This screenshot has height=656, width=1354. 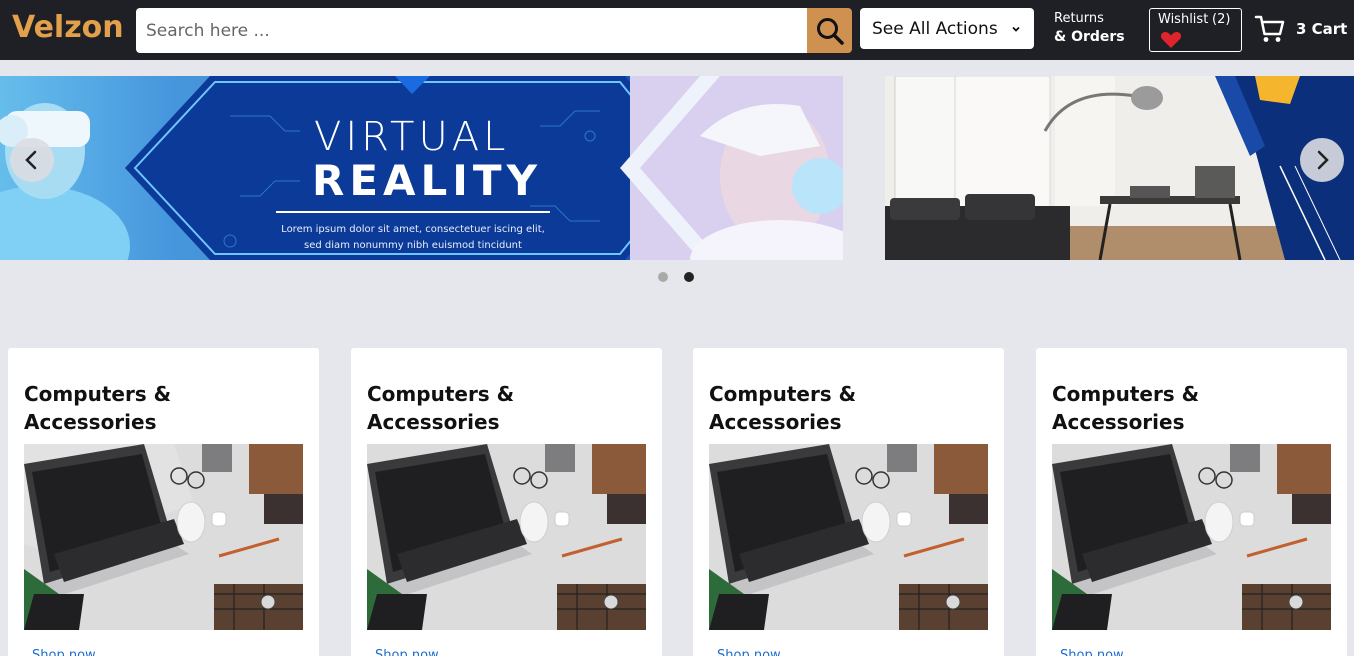 I want to click on interior-banner-graphic, so click(x=1119, y=168).